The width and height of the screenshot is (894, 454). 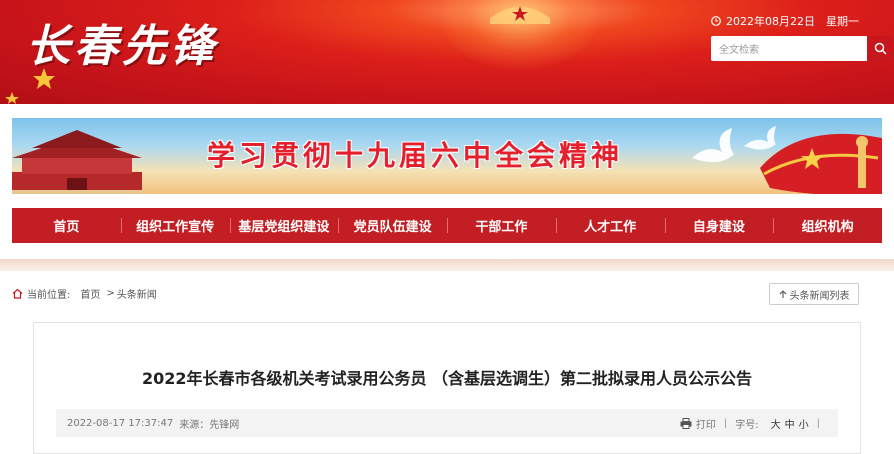 I want to click on nav-item-organization: 组织机构, so click(x=827, y=225).